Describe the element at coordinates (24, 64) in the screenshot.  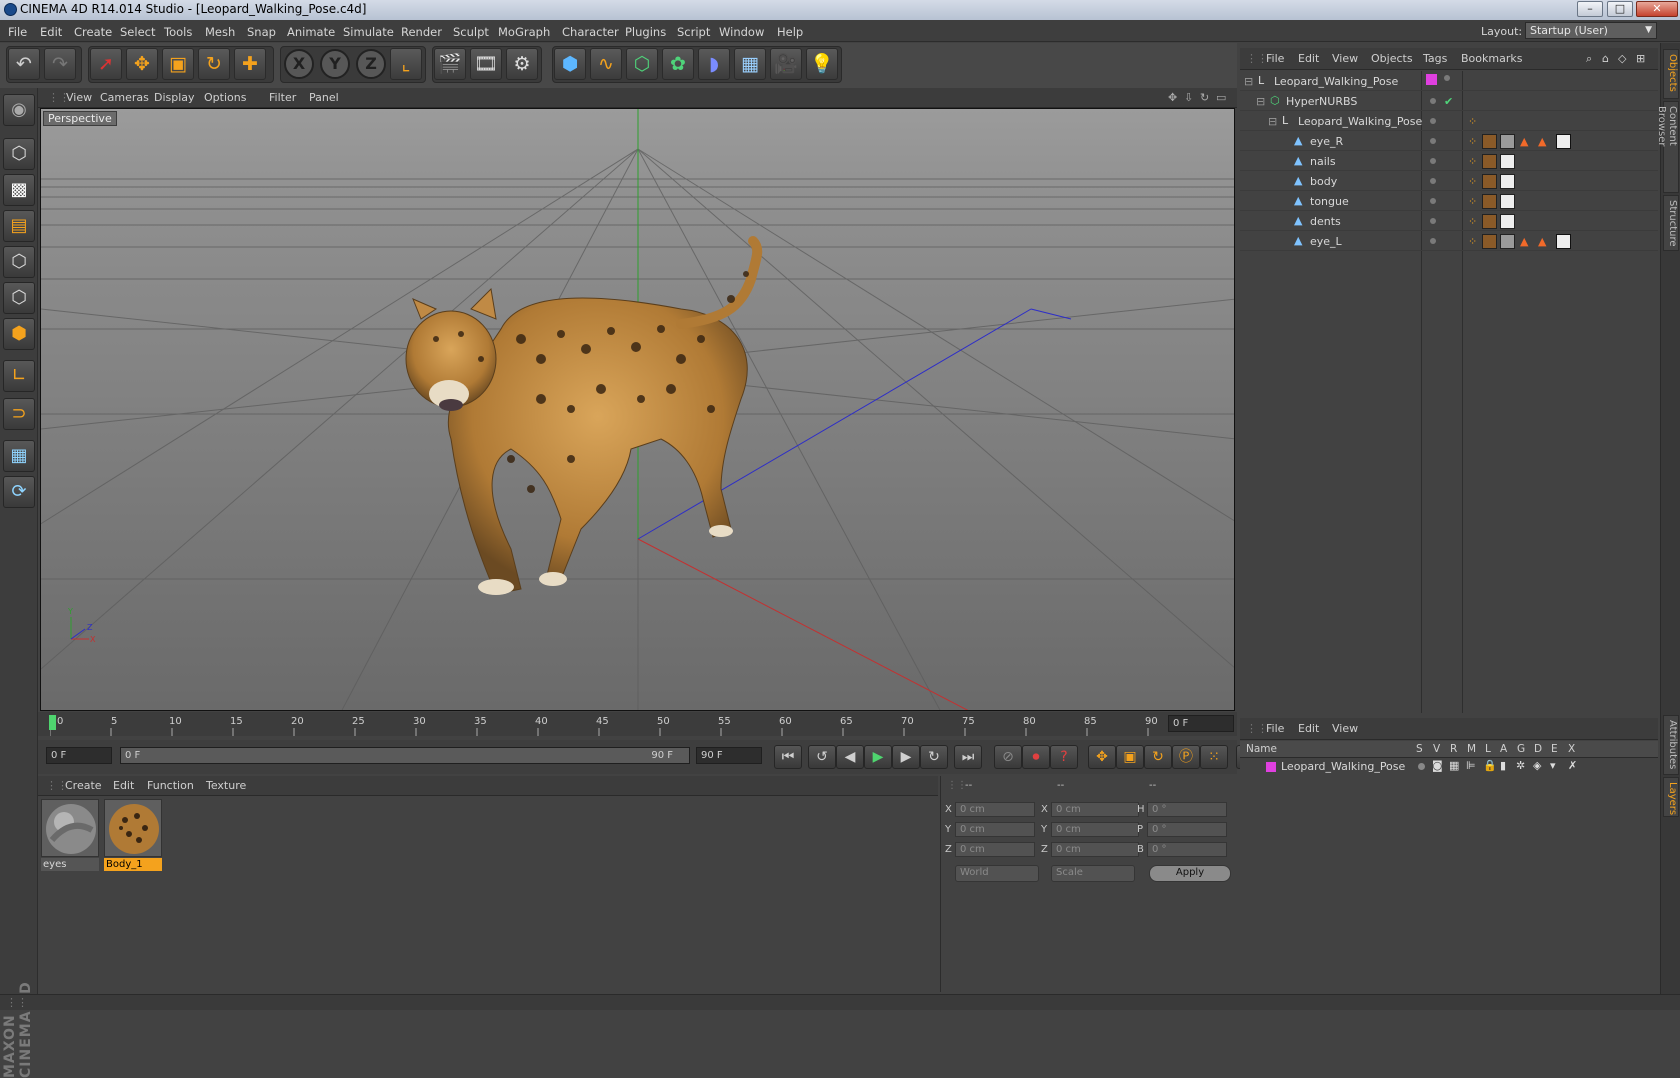
I see `undo-icon: ↶` at that location.